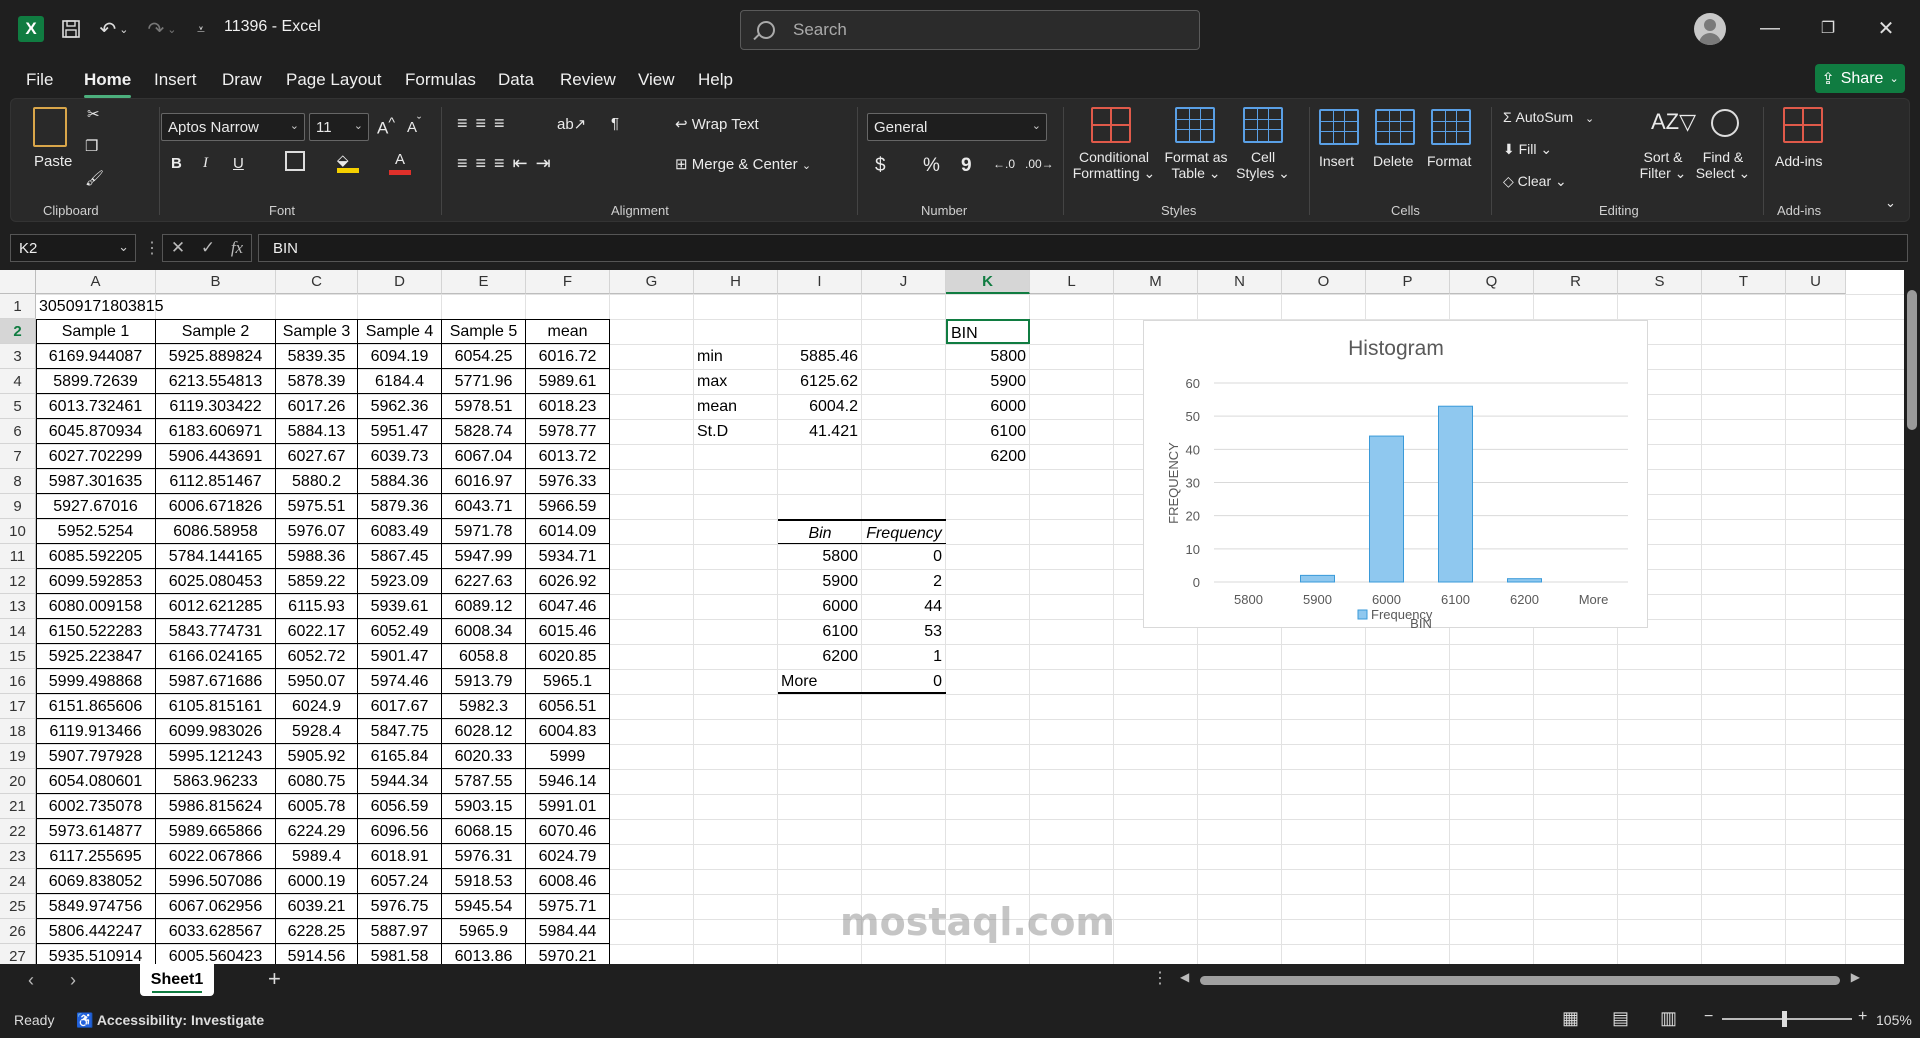  I want to click on column-header: K, so click(988, 282).